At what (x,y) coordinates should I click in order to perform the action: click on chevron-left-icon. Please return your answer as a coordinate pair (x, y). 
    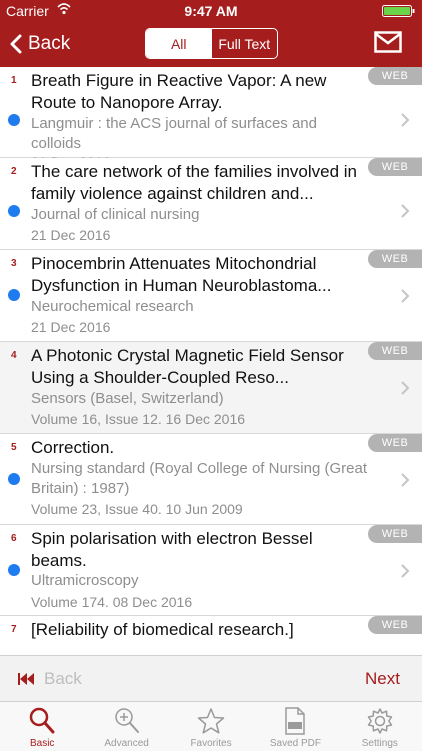
    Looking at the image, I should click on (16, 44).